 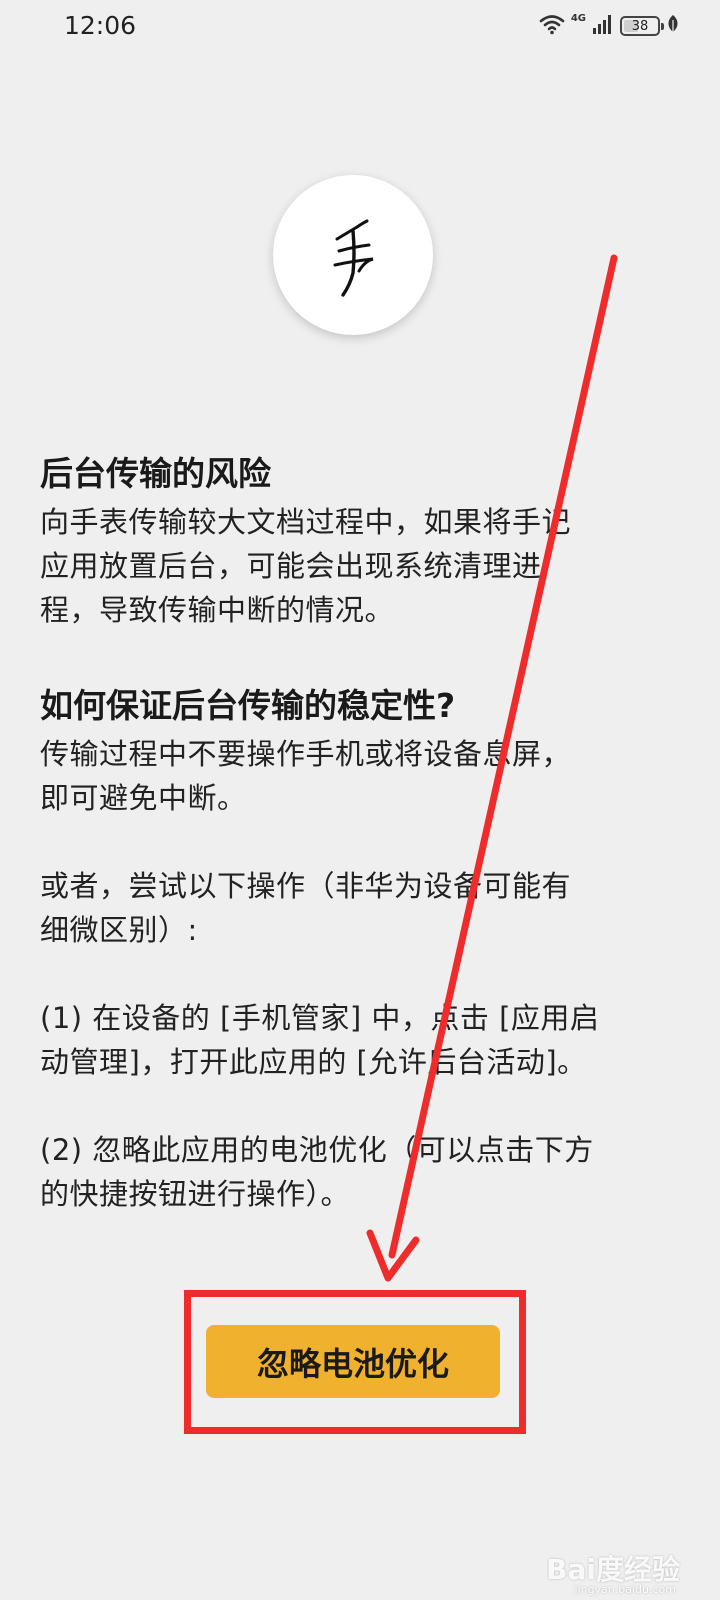 What do you see at coordinates (217, 610) in the screenshot?
I see `risk-line-3: 程，导致传输中断的情况。` at bounding box center [217, 610].